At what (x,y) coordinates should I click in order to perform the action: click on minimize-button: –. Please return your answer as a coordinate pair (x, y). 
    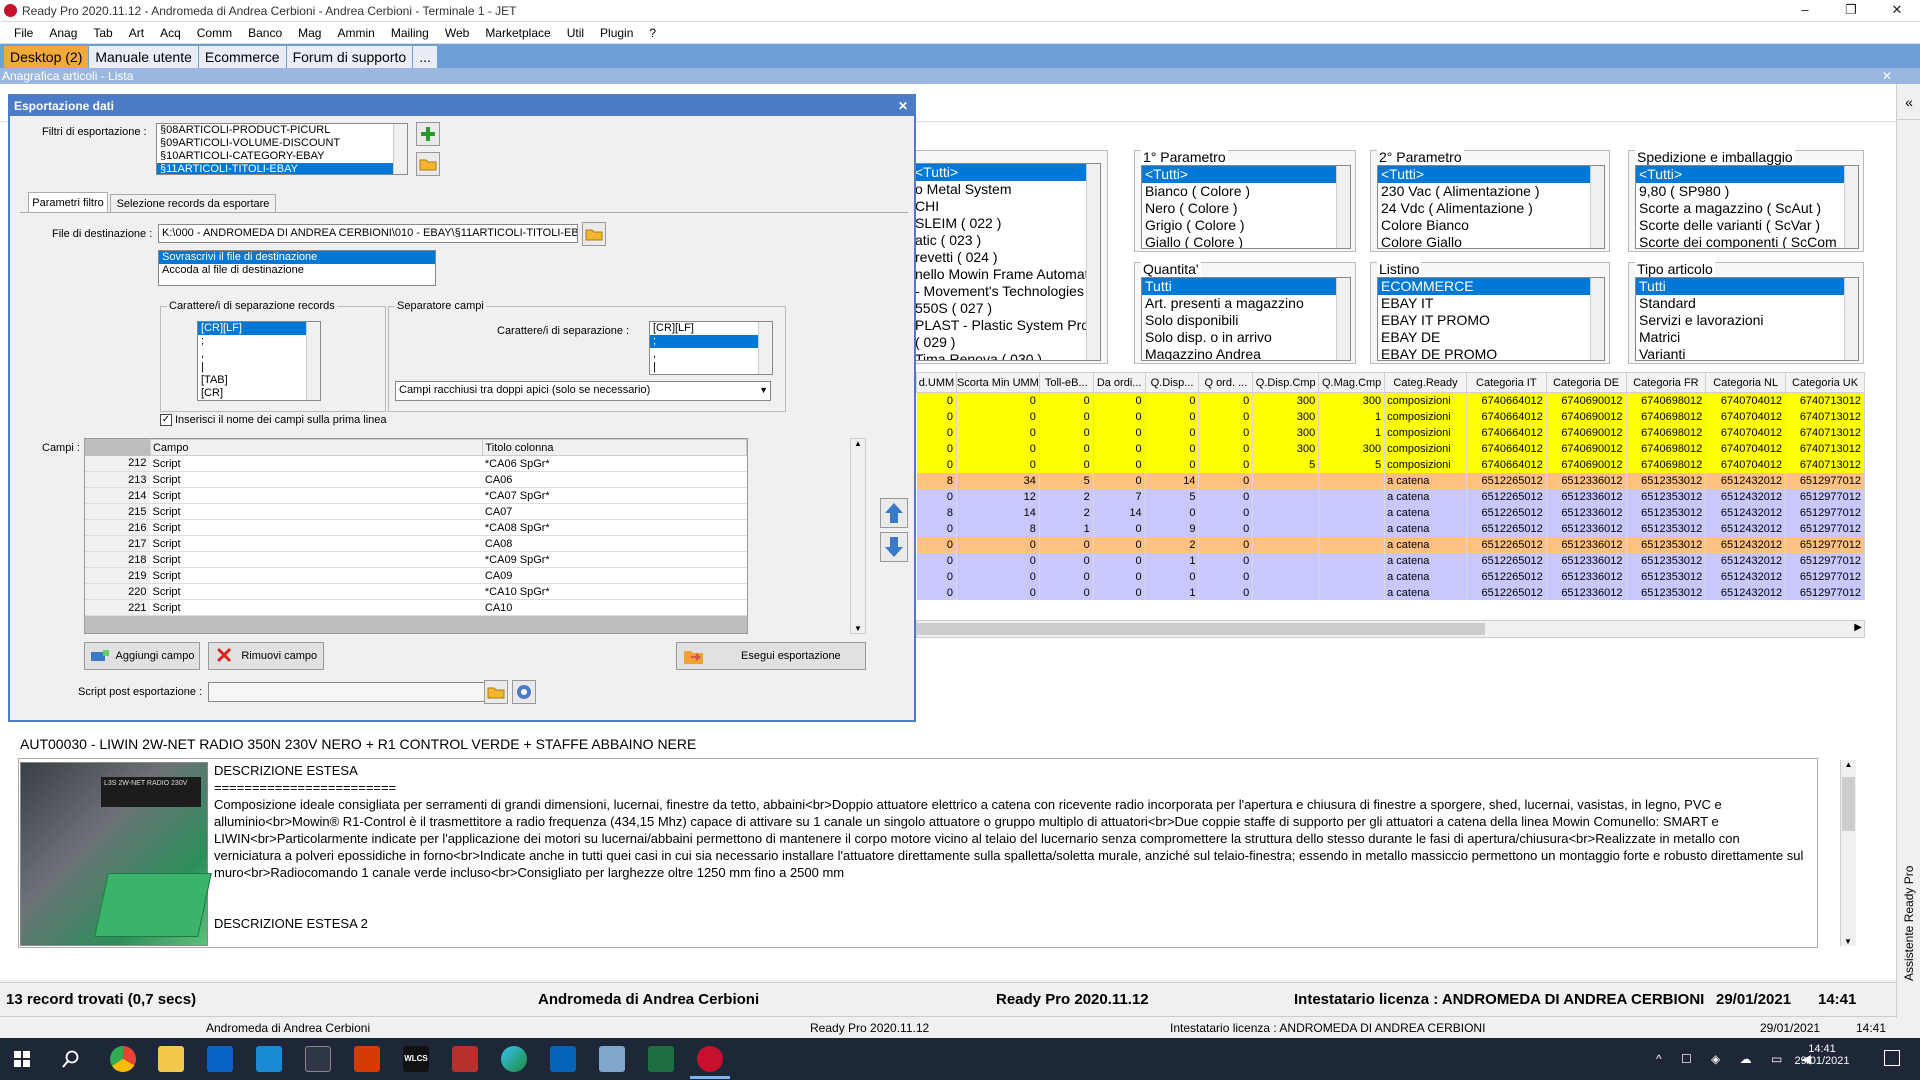
    Looking at the image, I should click on (1805, 11).